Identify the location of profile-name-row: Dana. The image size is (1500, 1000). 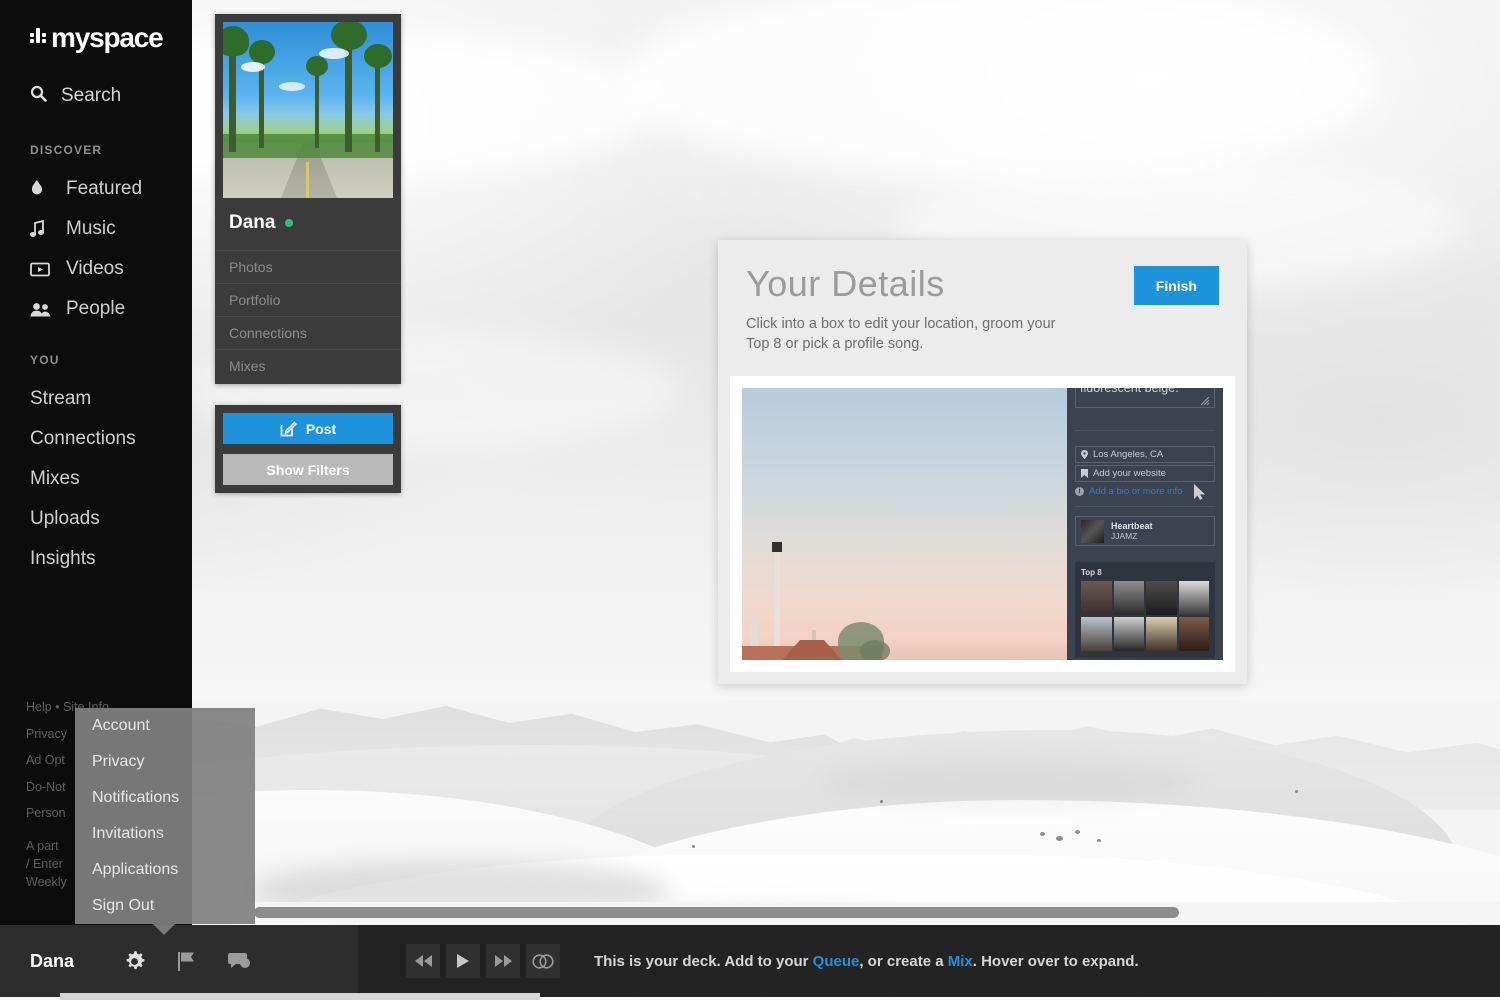
(308, 224).